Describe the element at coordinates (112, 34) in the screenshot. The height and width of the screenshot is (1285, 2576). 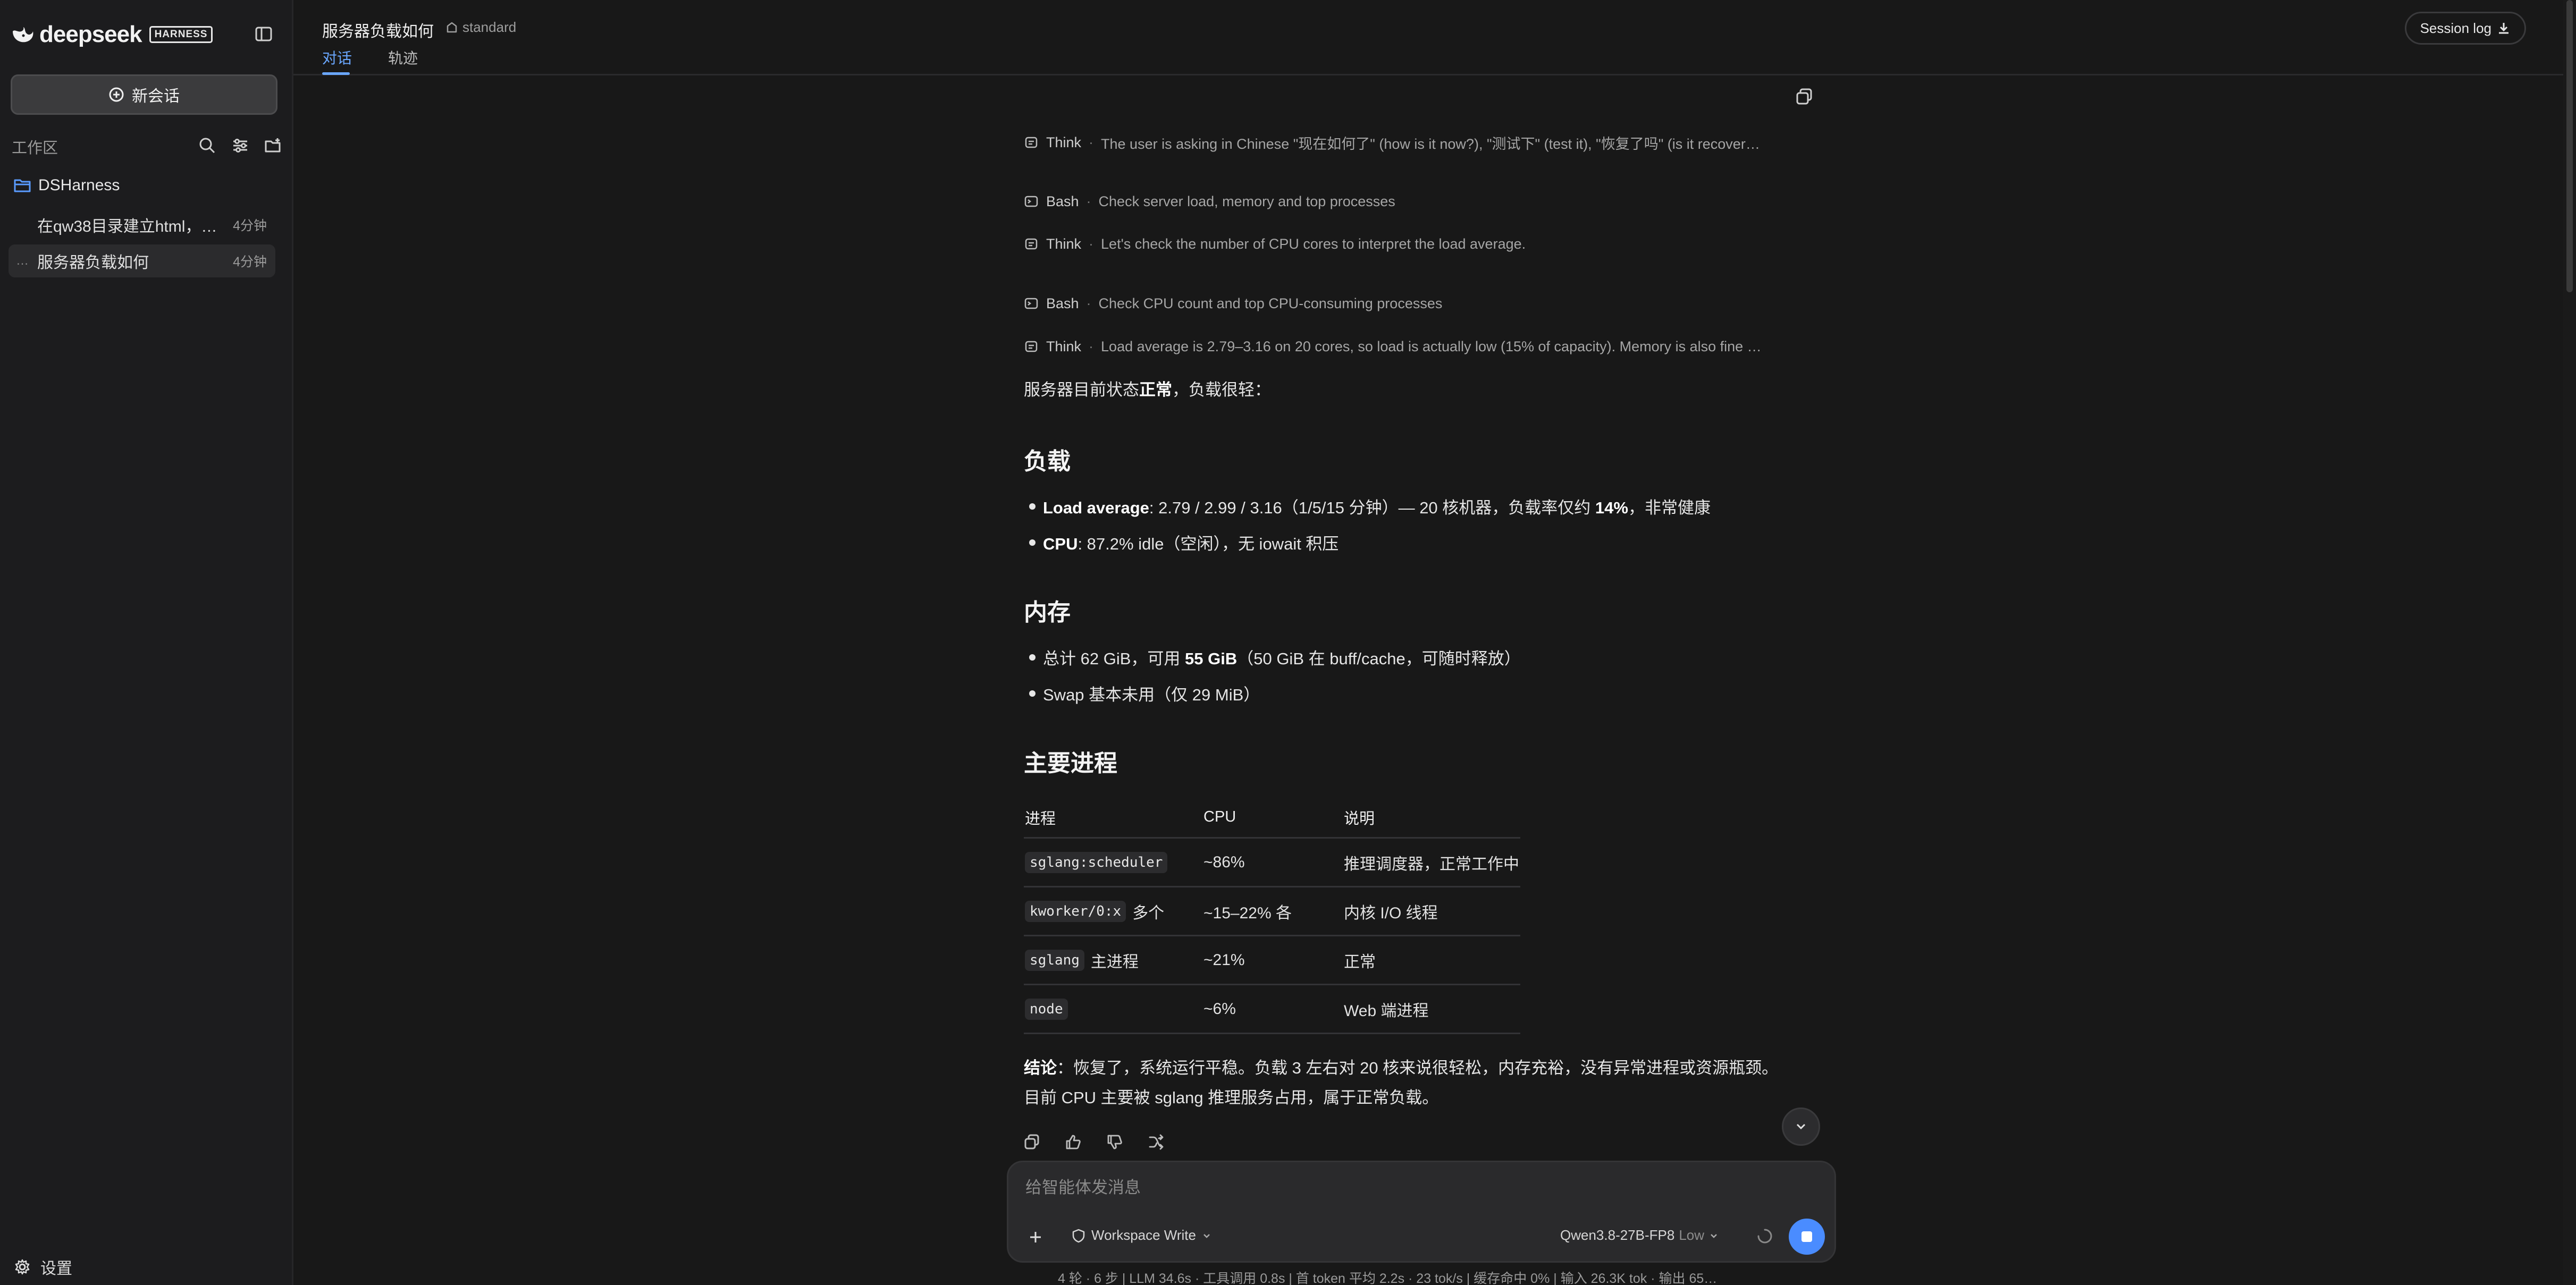
I see `brand-logo: deepseek HARNESS` at that location.